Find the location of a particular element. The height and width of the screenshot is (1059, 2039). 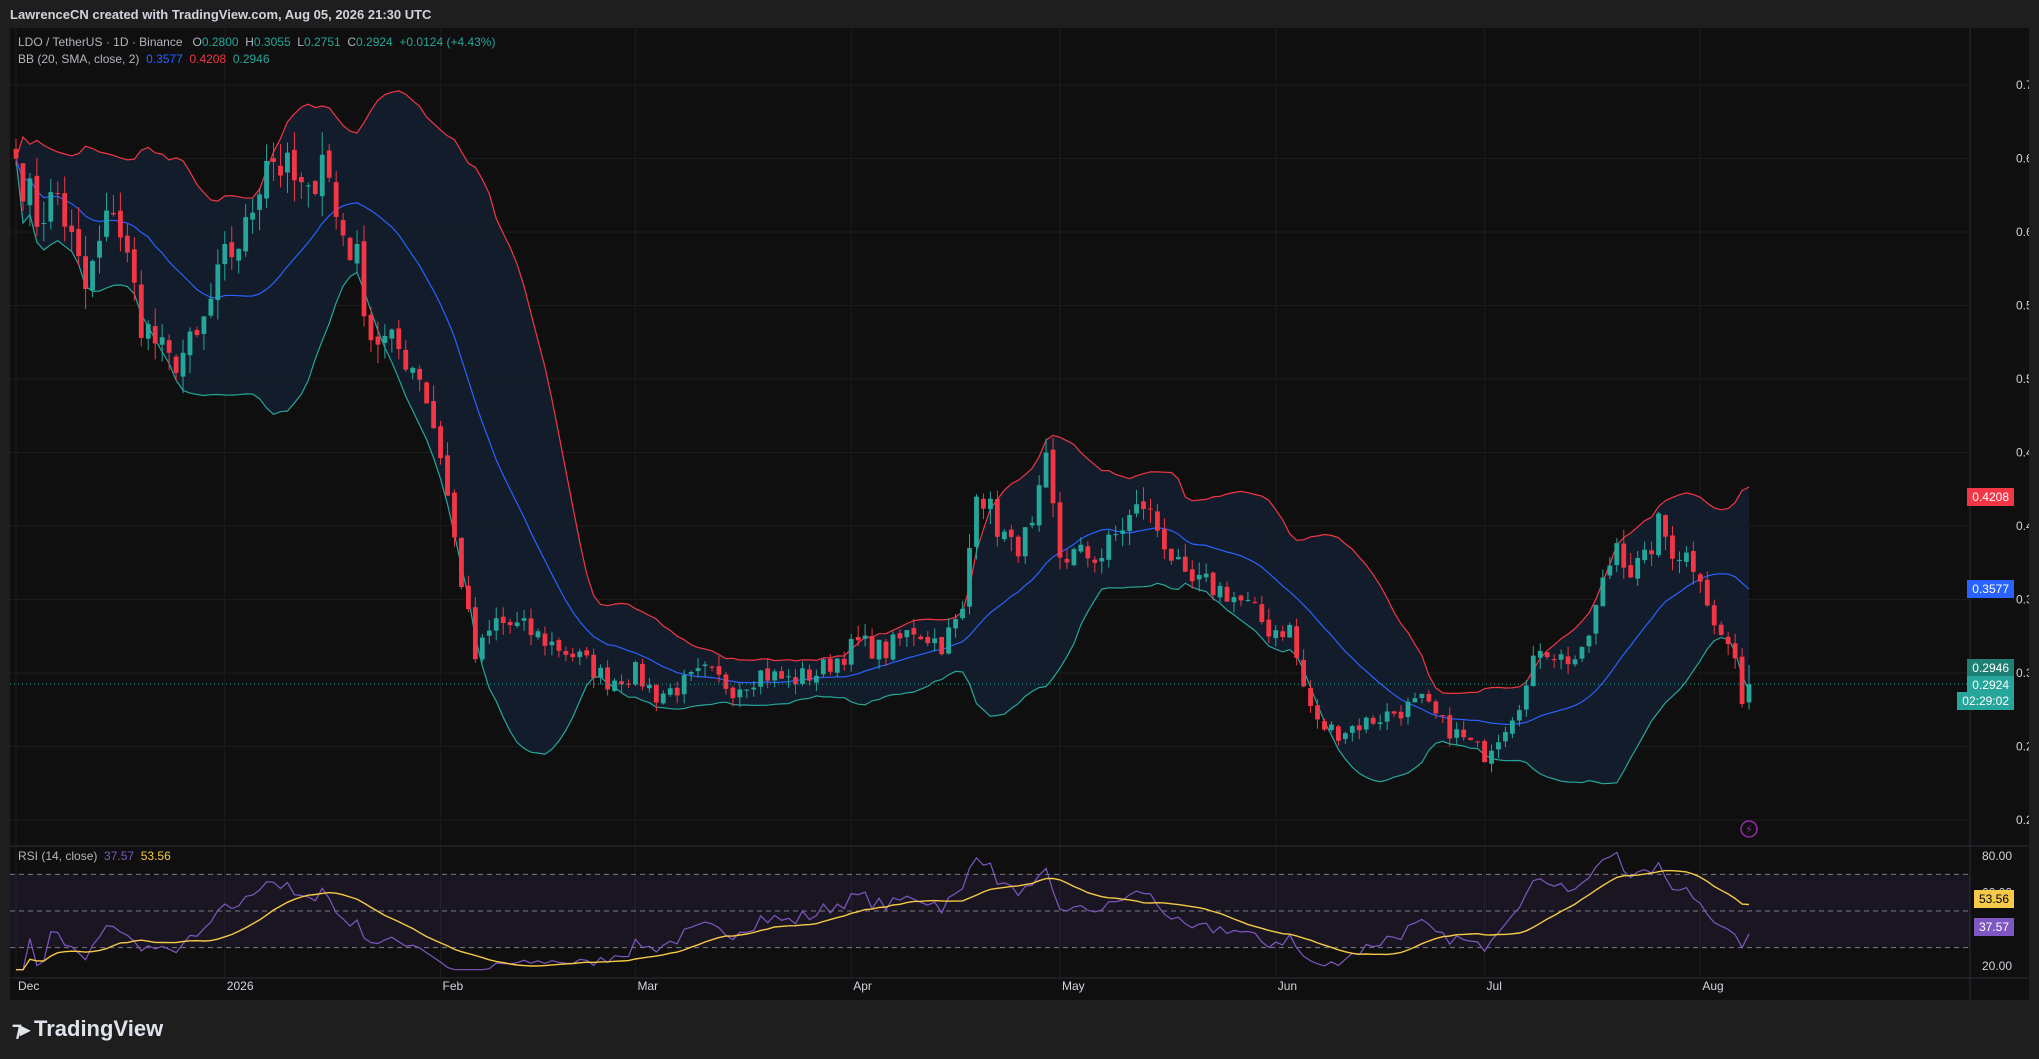

rsi-ma-value: 53.56 is located at coordinates (155, 856).